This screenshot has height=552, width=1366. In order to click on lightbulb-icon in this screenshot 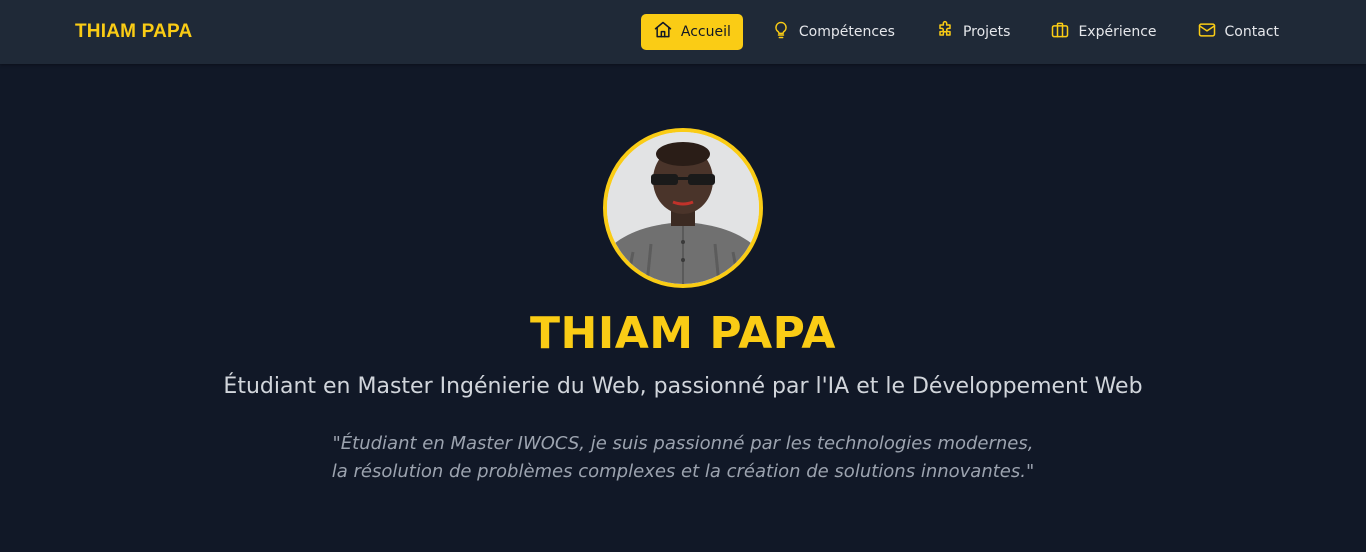, I will do `click(785, 32)`.